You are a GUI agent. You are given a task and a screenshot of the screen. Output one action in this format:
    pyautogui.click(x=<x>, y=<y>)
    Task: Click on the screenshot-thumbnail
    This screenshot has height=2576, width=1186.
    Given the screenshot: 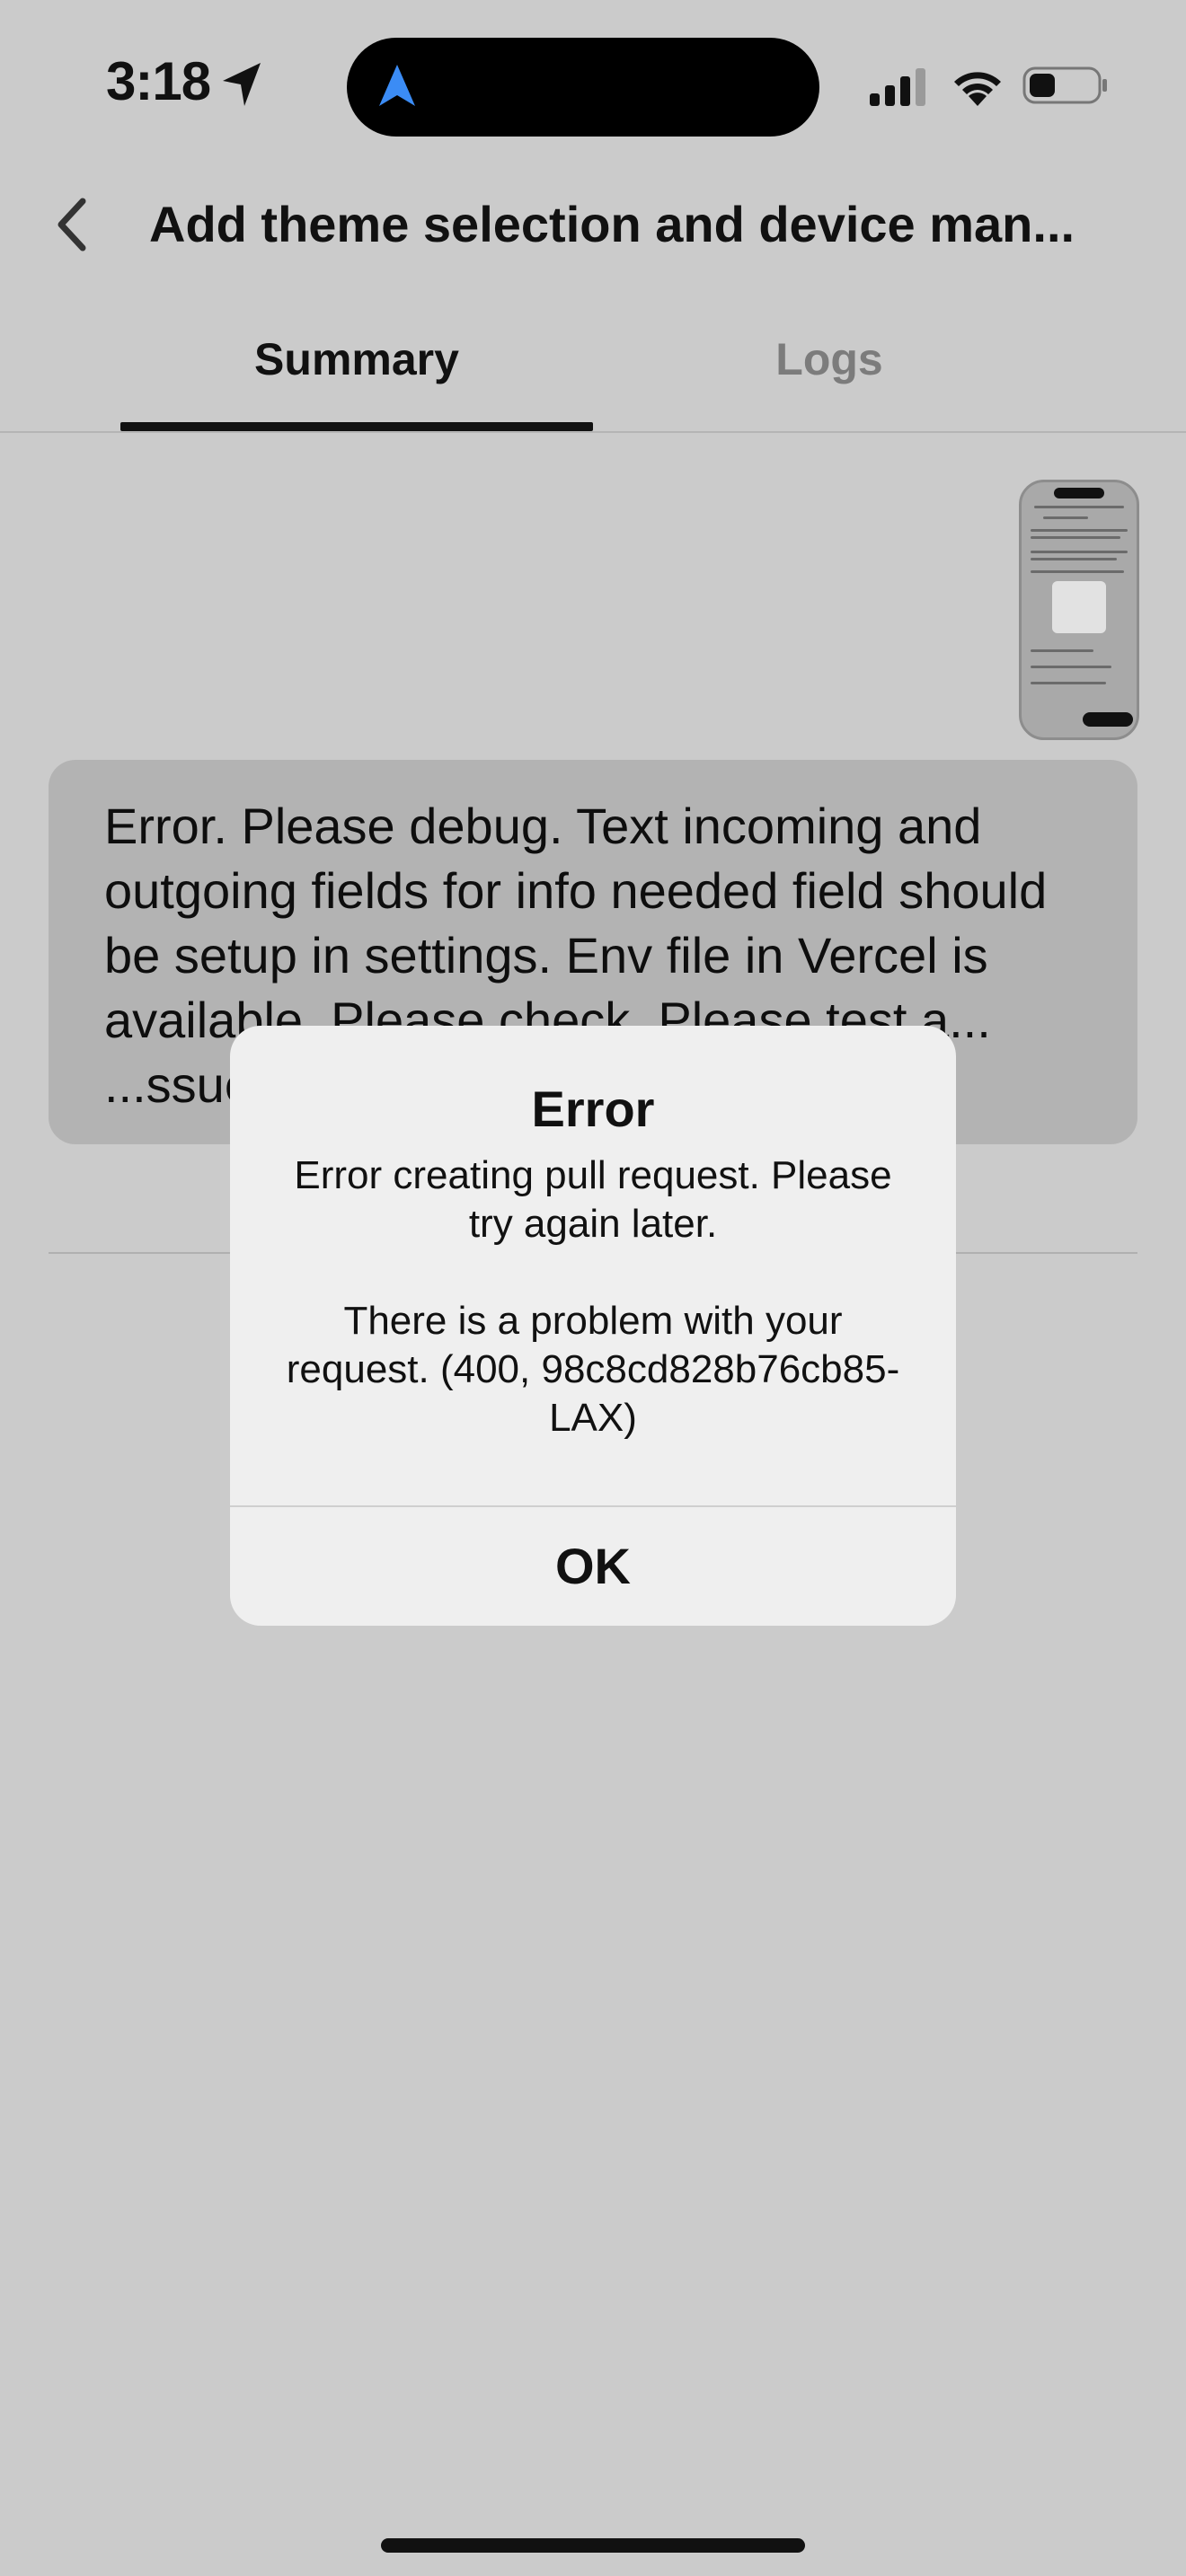 What is the action you would take?
    pyautogui.click(x=1079, y=610)
    